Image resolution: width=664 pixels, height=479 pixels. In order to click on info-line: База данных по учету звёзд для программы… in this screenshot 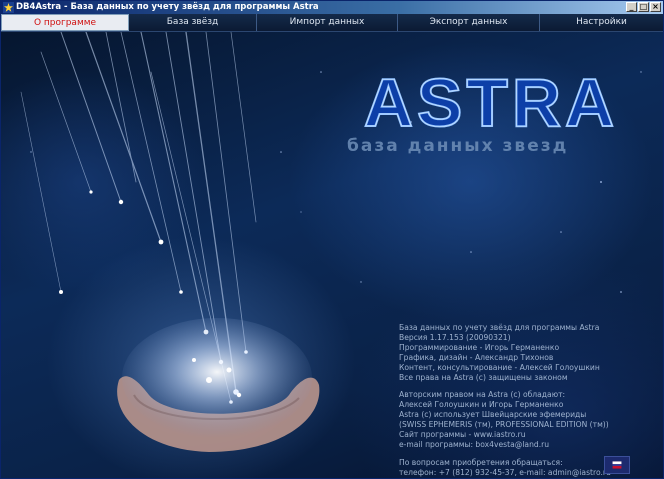, I will do `click(499, 327)`.